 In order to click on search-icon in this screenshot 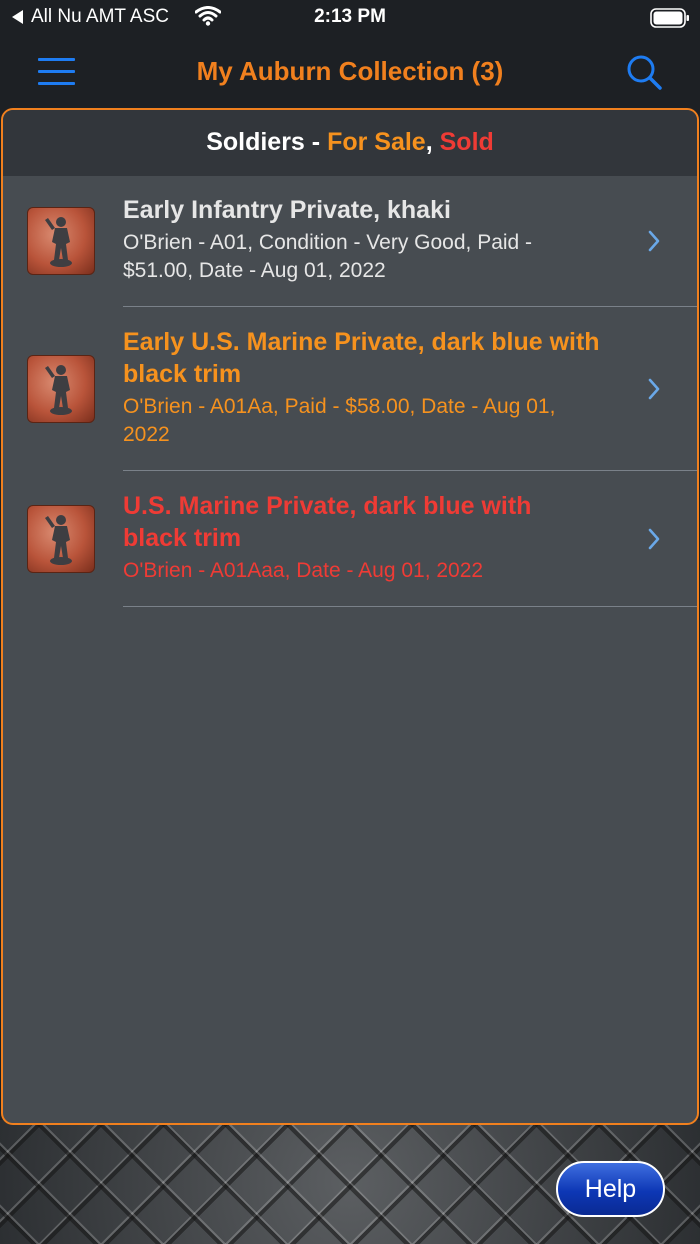, I will do `click(644, 72)`.